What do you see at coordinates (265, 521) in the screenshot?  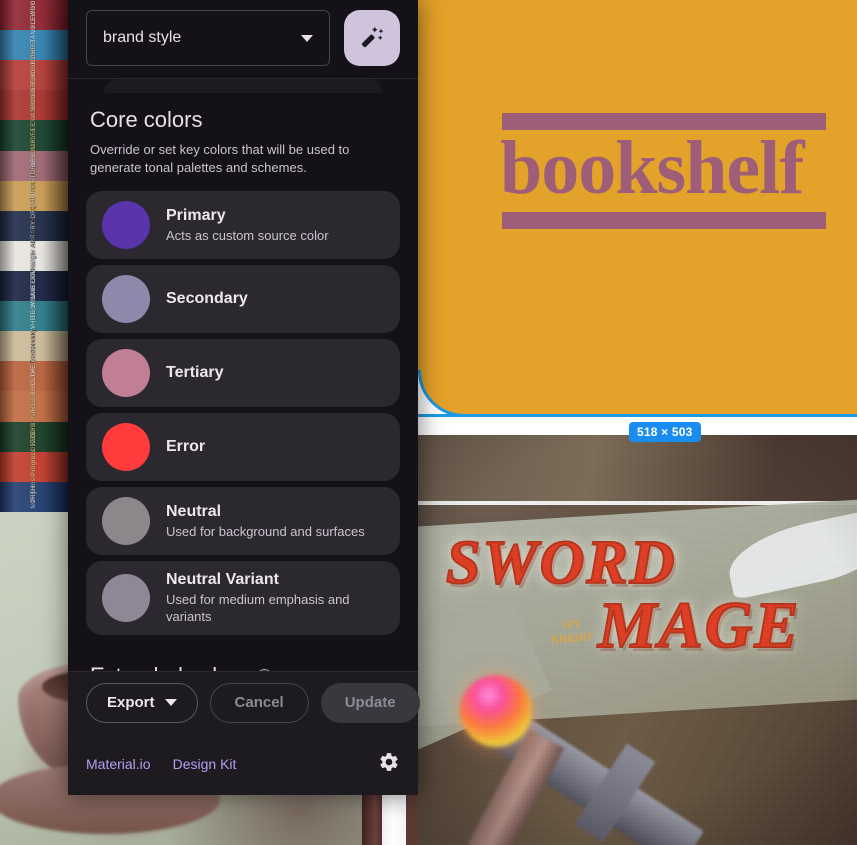 I see `color-swatch-text: Neutral Used for background and surfaces` at bounding box center [265, 521].